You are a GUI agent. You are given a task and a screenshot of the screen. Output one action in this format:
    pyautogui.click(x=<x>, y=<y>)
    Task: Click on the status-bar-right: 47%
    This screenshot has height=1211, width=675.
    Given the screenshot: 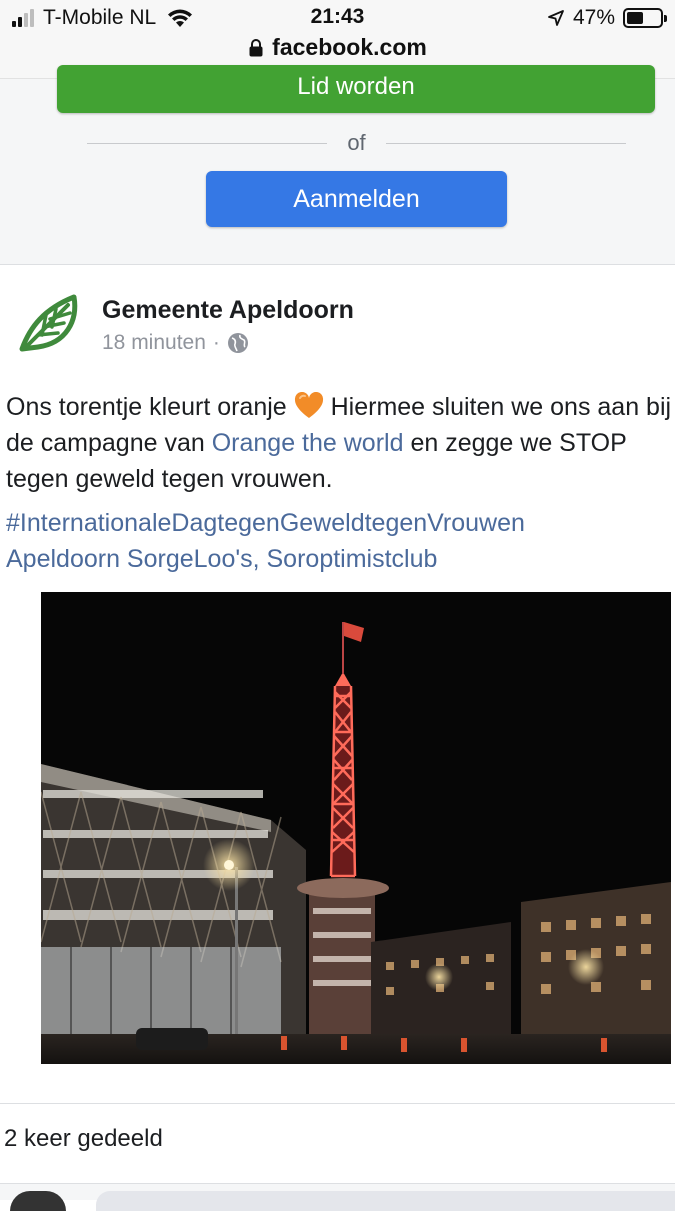 What is the action you would take?
    pyautogui.click(x=607, y=18)
    